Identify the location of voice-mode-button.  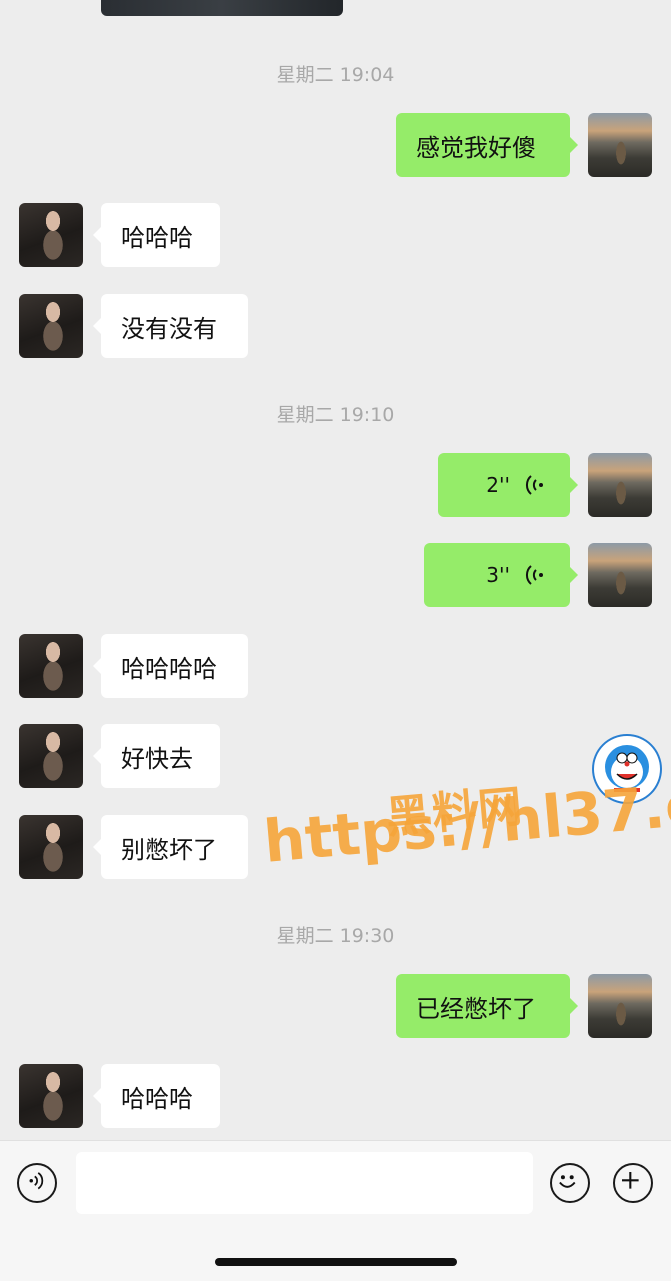
(37, 1183).